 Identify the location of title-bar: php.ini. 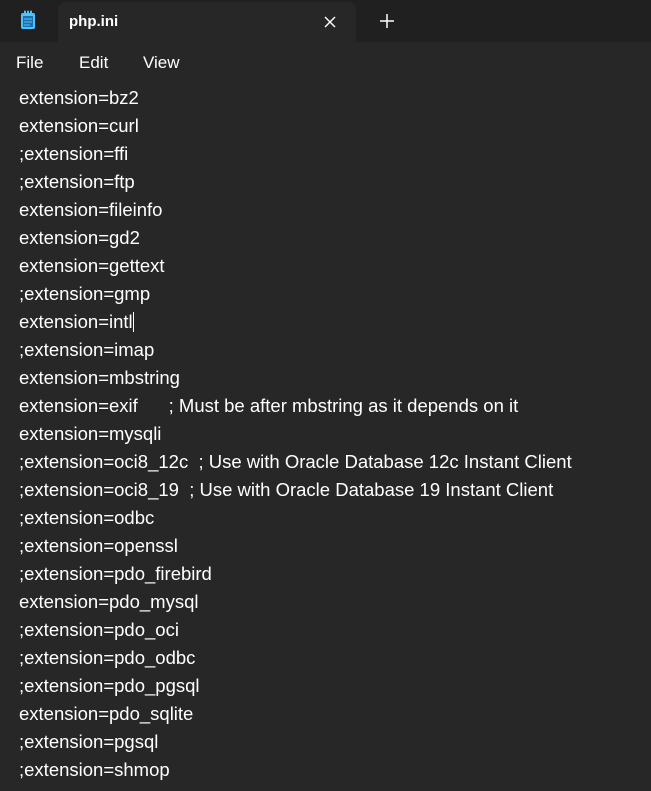
(325, 21).